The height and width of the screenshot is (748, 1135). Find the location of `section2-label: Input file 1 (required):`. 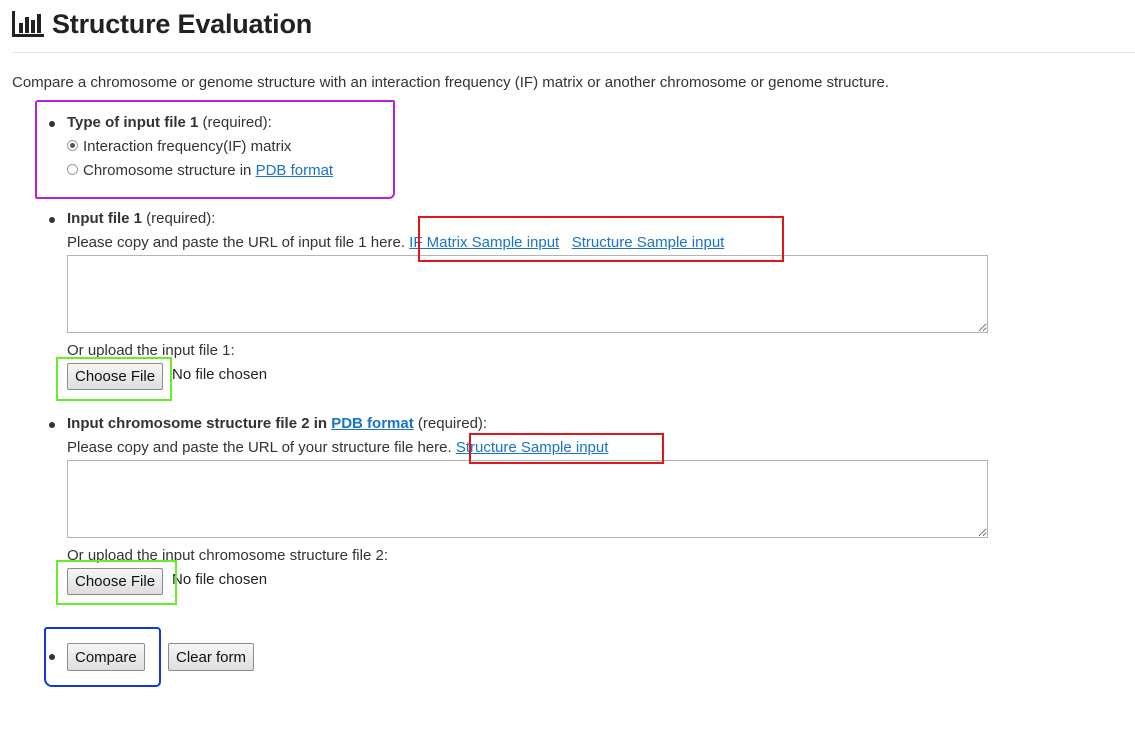

section2-label: Input file 1 (required): is located at coordinates (141, 218).